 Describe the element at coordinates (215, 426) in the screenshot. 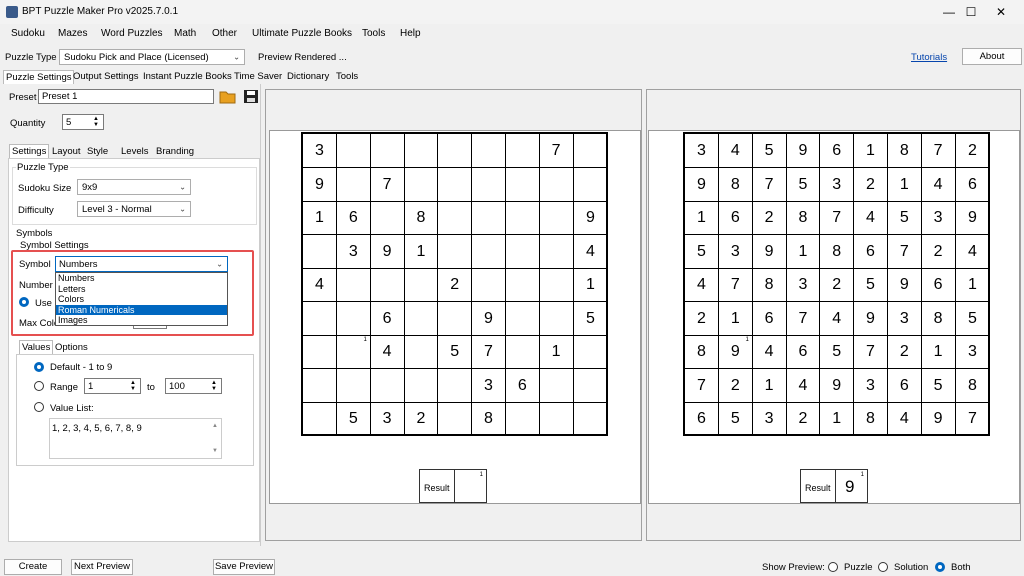

I see `scroll-up-icon: ▲` at that location.